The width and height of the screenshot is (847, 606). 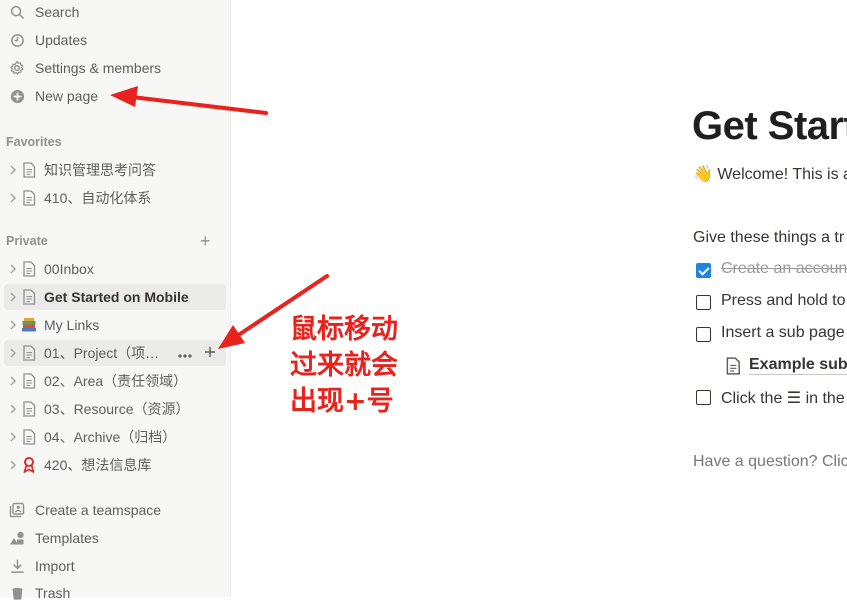 What do you see at coordinates (17, 593) in the screenshot?
I see `trash-icon` at bounding box center [17, 593].